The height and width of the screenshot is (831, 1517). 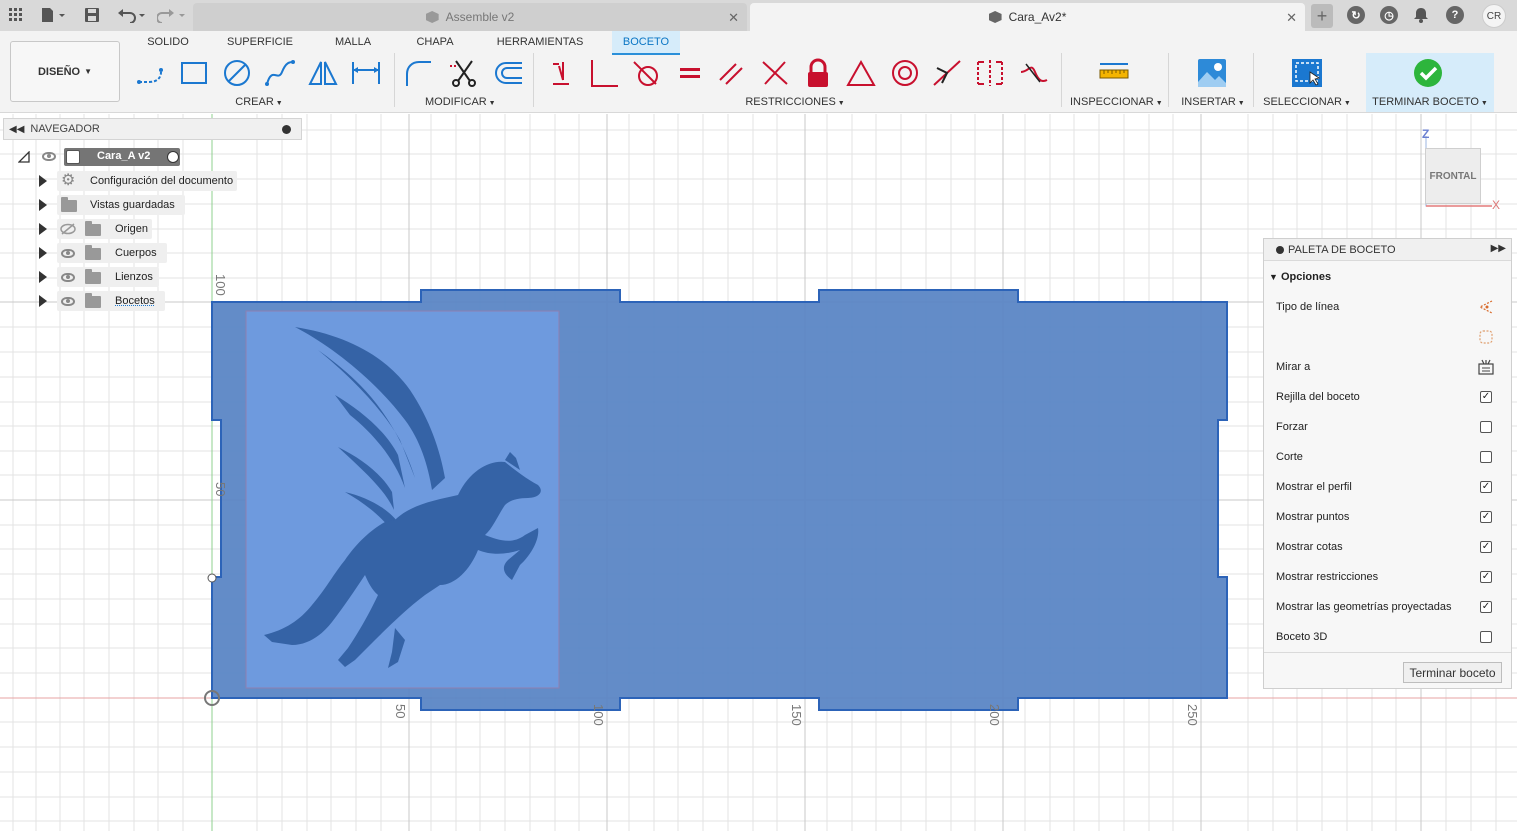 What do you see at coordinates (1391, 397) in the screenshot?
I see `option-rejilla: Rejilla del boceto ✓` at bounding box center [1391, 397].